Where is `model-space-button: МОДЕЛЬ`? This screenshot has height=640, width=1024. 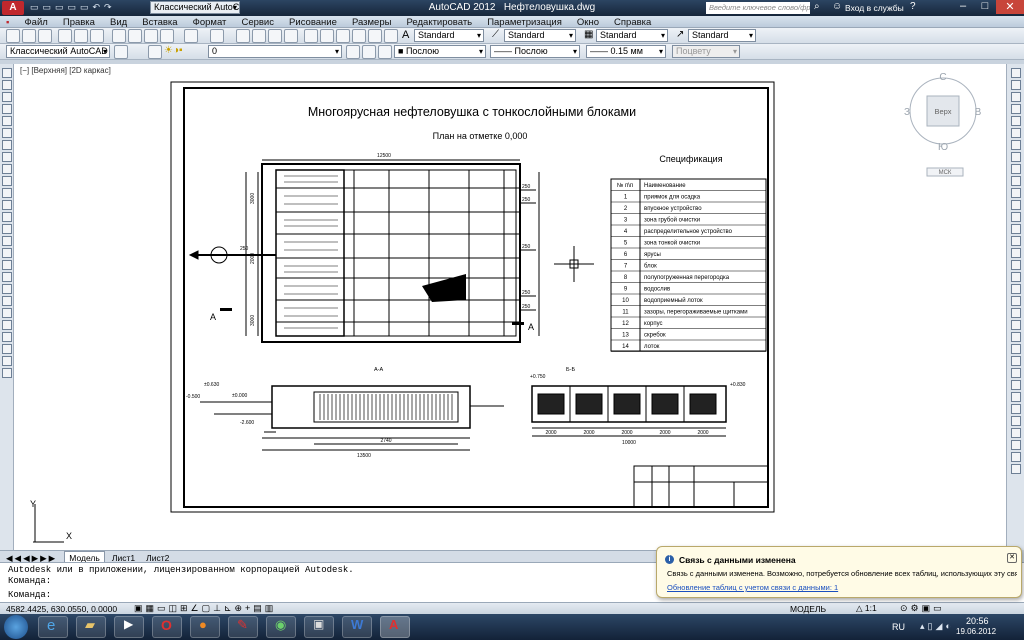
model-space-button: МОДЕЛЬ is located at coordinates (808, 609).